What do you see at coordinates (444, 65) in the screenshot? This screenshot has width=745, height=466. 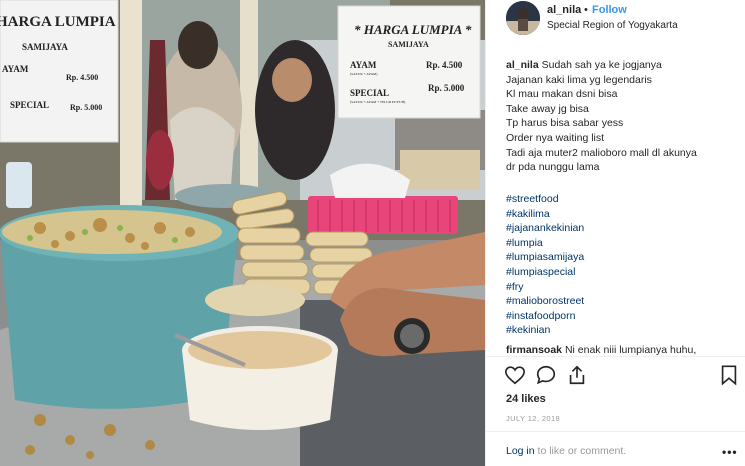 I see `right-sign-row1-price: Rp. 4.500` at bounding box center [444, 65].